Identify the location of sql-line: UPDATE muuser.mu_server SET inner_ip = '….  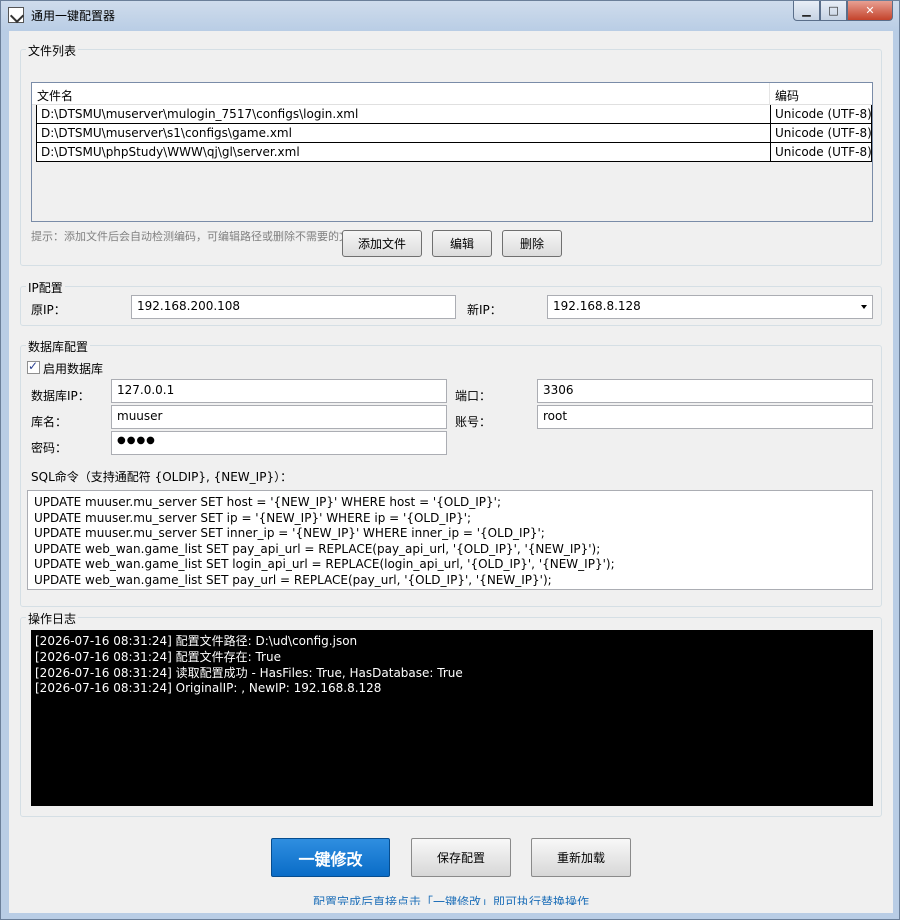
(289, 533).